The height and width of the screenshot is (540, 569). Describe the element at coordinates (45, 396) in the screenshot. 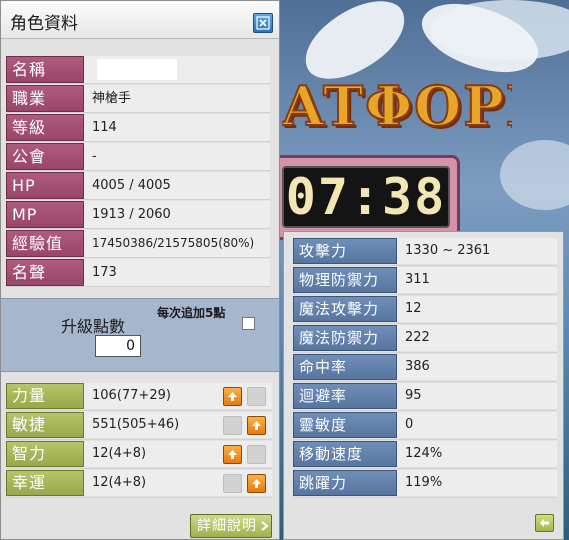

I see `stat-label: 力量` at that location.